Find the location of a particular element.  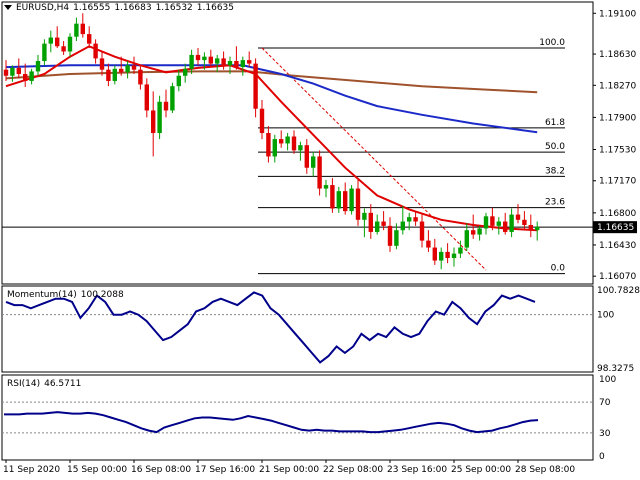

momentum-value: 100.2088 is located at coordinates (102, 295).